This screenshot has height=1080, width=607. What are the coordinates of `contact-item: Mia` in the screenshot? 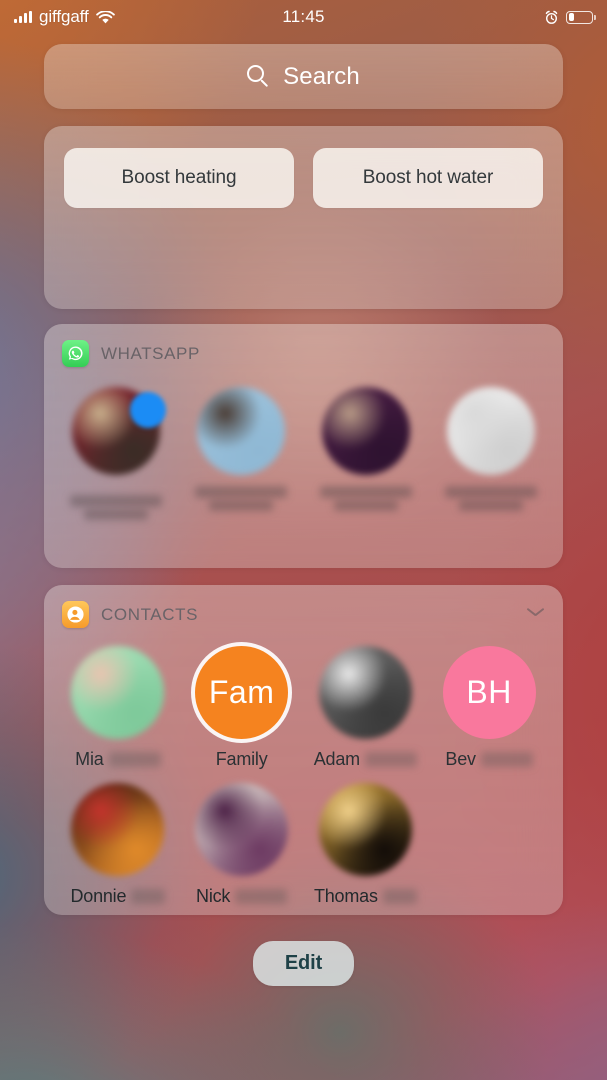 It's located at (118, 708).